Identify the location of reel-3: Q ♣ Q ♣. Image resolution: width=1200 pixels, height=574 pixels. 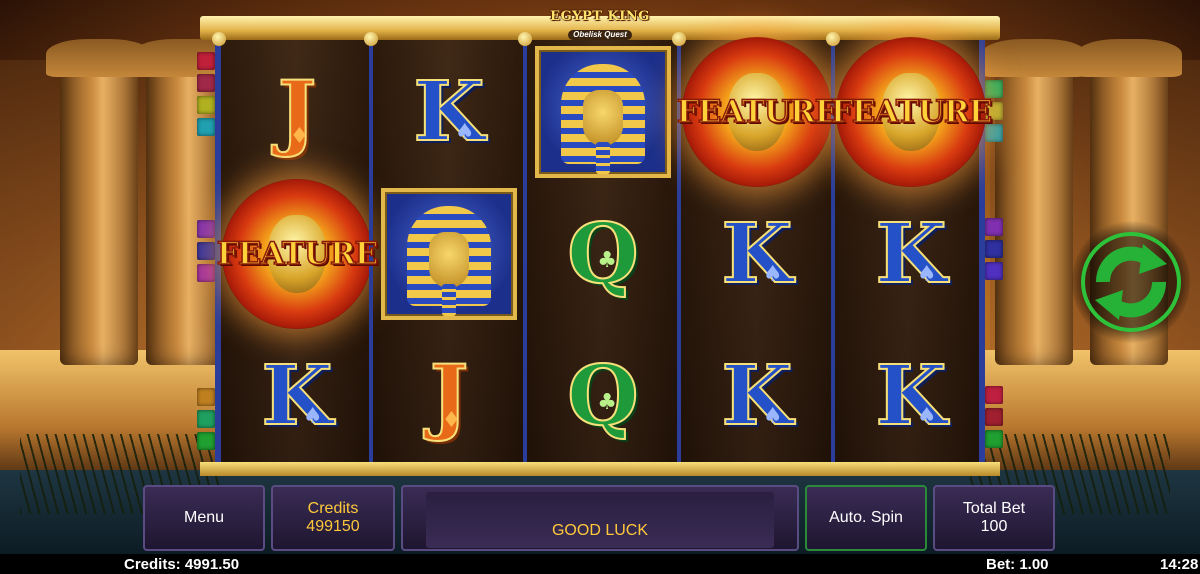
(597, 248).